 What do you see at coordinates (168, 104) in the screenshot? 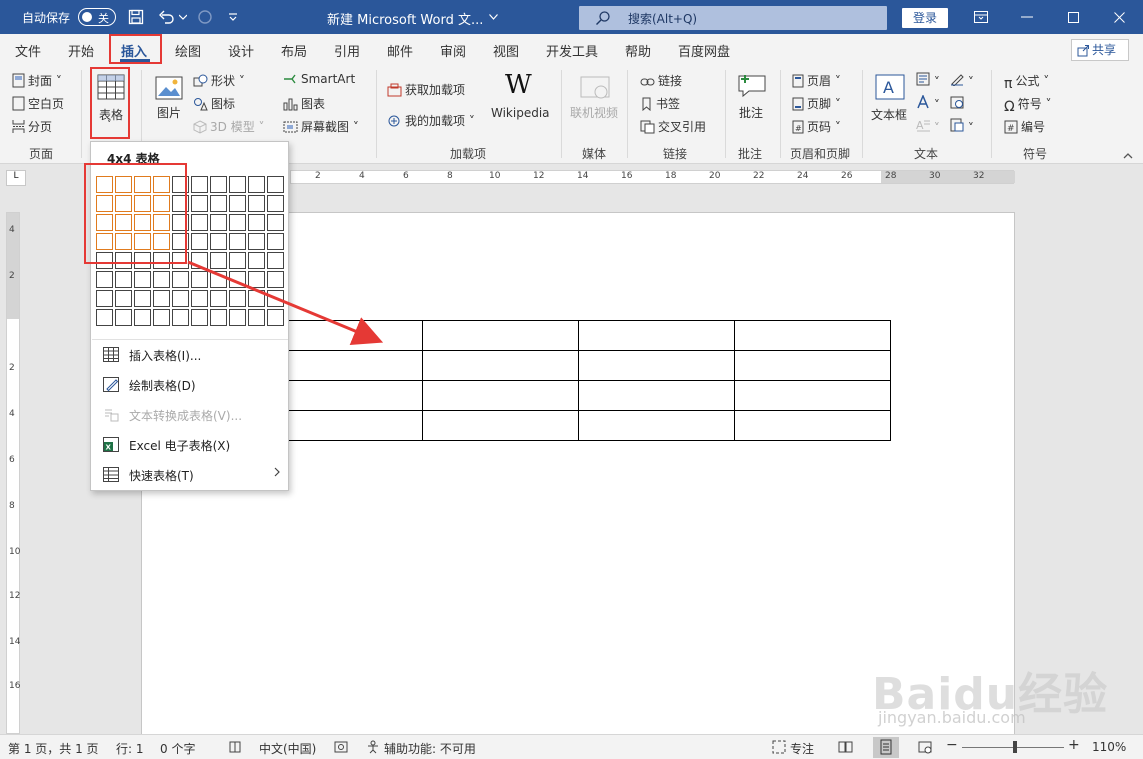
I see `picture-button: 图片` at bounding box center [168, 104].